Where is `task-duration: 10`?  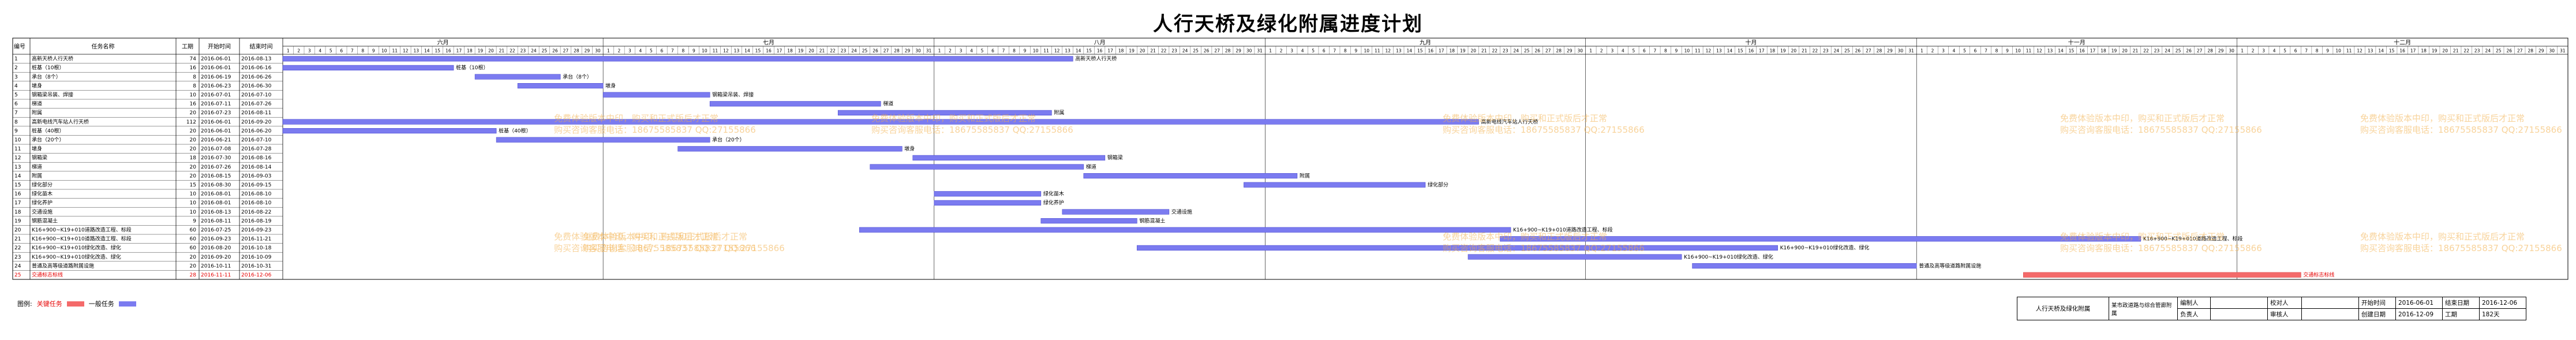 task-duration: 10 is located at coordinates (193, 212).